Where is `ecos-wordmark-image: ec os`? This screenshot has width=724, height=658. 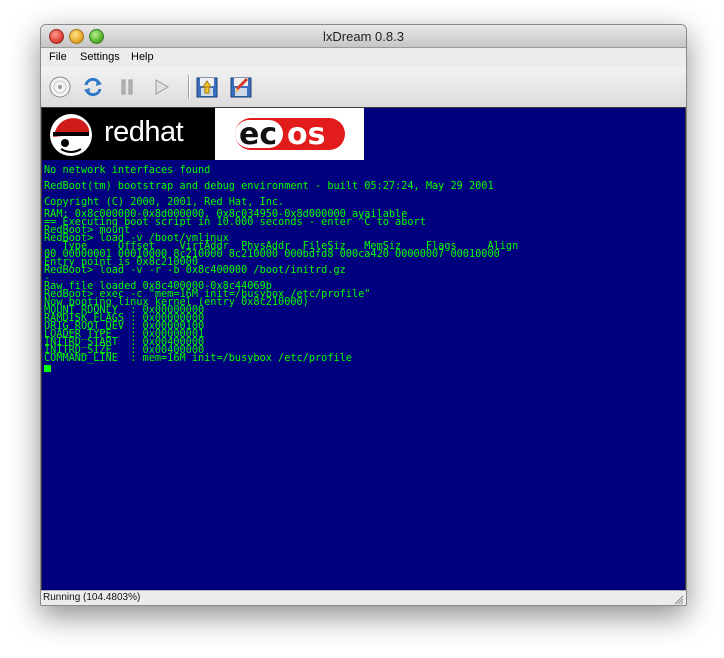
ecos-wordmark-image: ec os is located at coordinates (290, 134).